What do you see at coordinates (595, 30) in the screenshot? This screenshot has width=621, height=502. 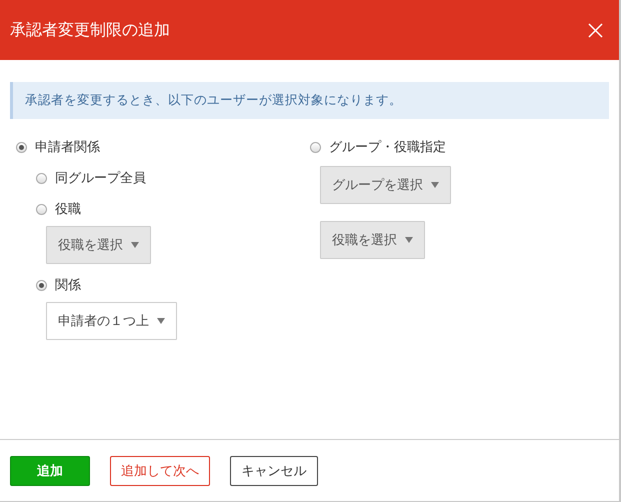 I see `close-icon` at bounding box center [595, 30].